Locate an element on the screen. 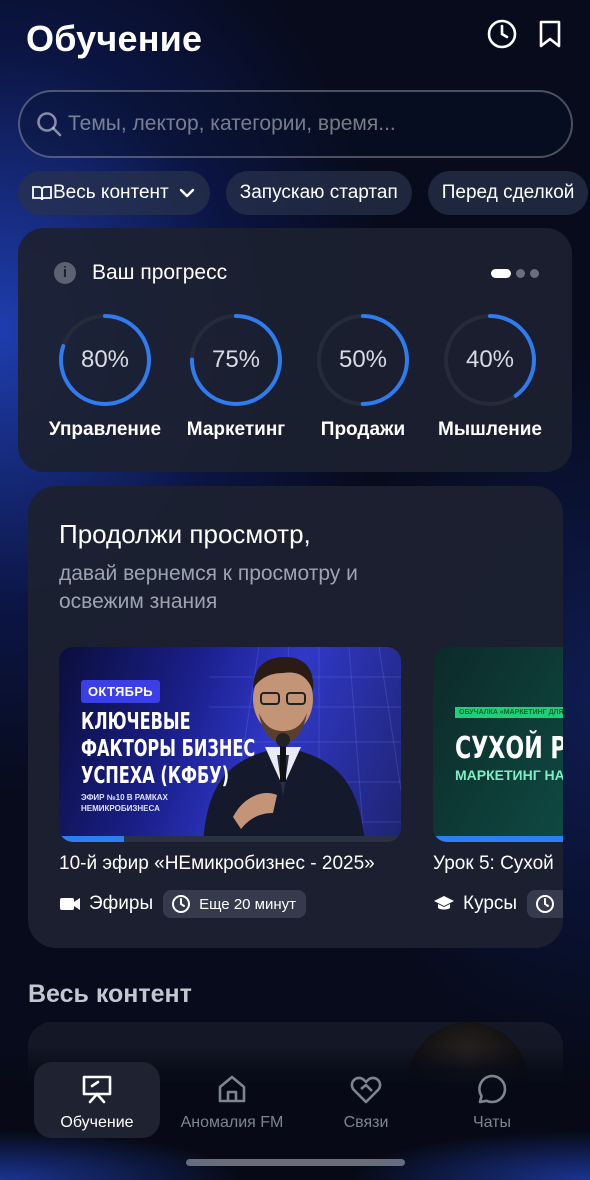 The height and width of the screenshot is (1180, 590). video-title: 10-й эфир «НЕмикробизнес - 2025» is located at coordinates (217, 863).